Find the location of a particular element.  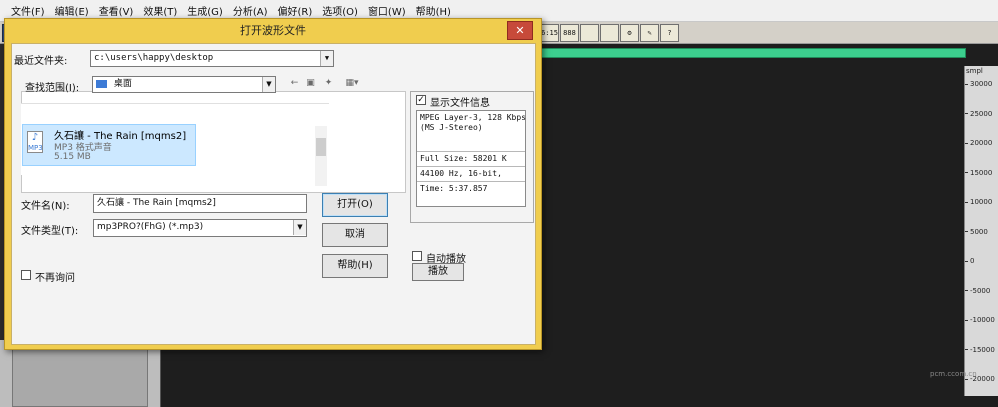

left-panel-inner is located at coordinates (80, 377).